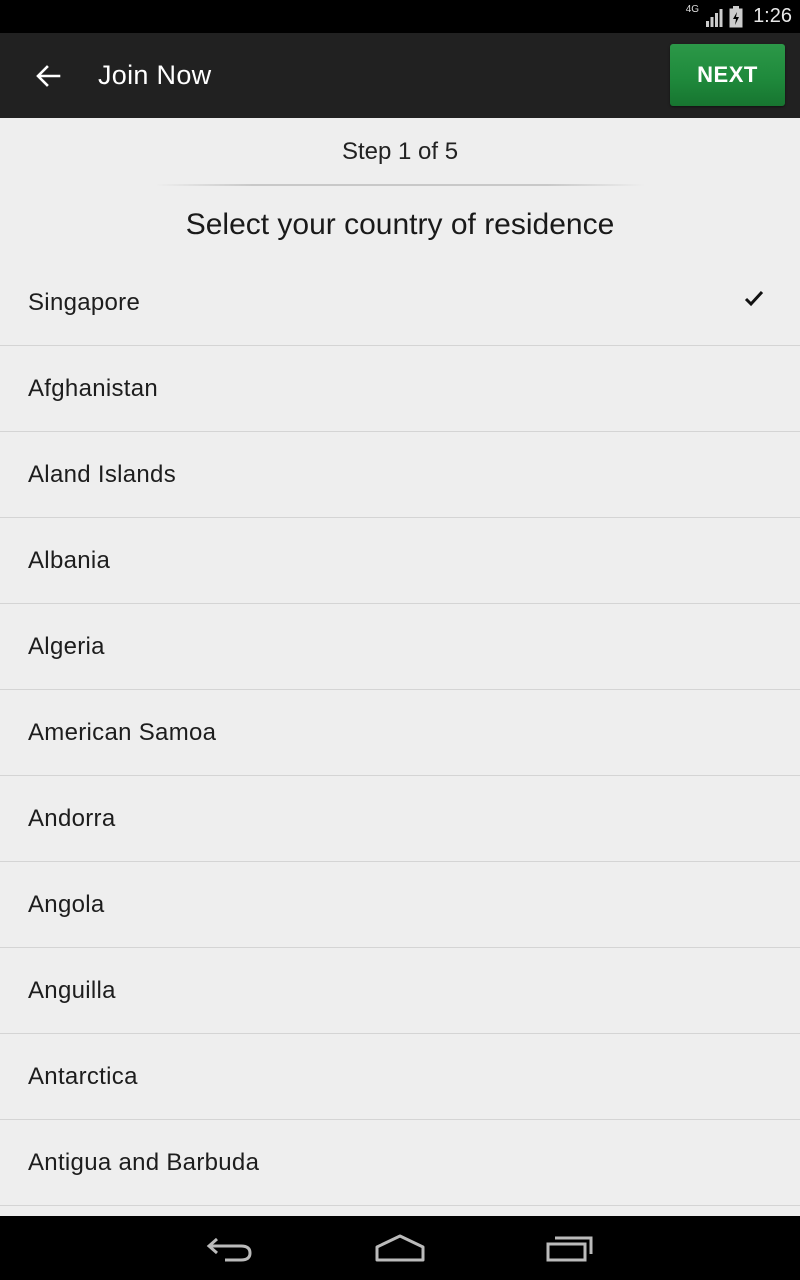 The width and height of the screenshot is (800, 1280). What do you see at coordinates (400, 151) in the screenshot?
I see `step-indicator: Step 1 of 5` at bounding box center [400, 151].